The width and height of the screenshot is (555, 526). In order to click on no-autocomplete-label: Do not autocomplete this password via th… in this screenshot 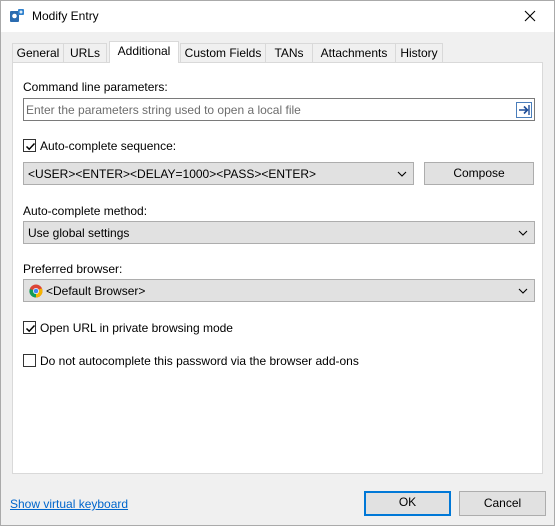, I will do `click(199, 361)`.